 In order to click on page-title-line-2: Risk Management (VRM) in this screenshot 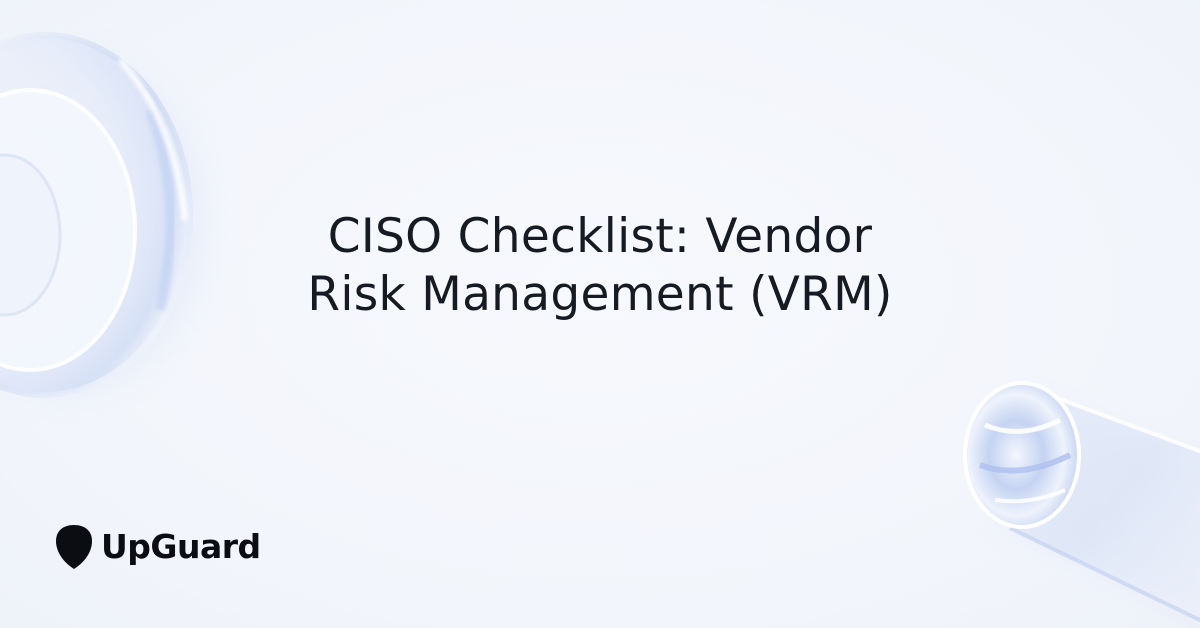, I will do `click(600, 294)`.